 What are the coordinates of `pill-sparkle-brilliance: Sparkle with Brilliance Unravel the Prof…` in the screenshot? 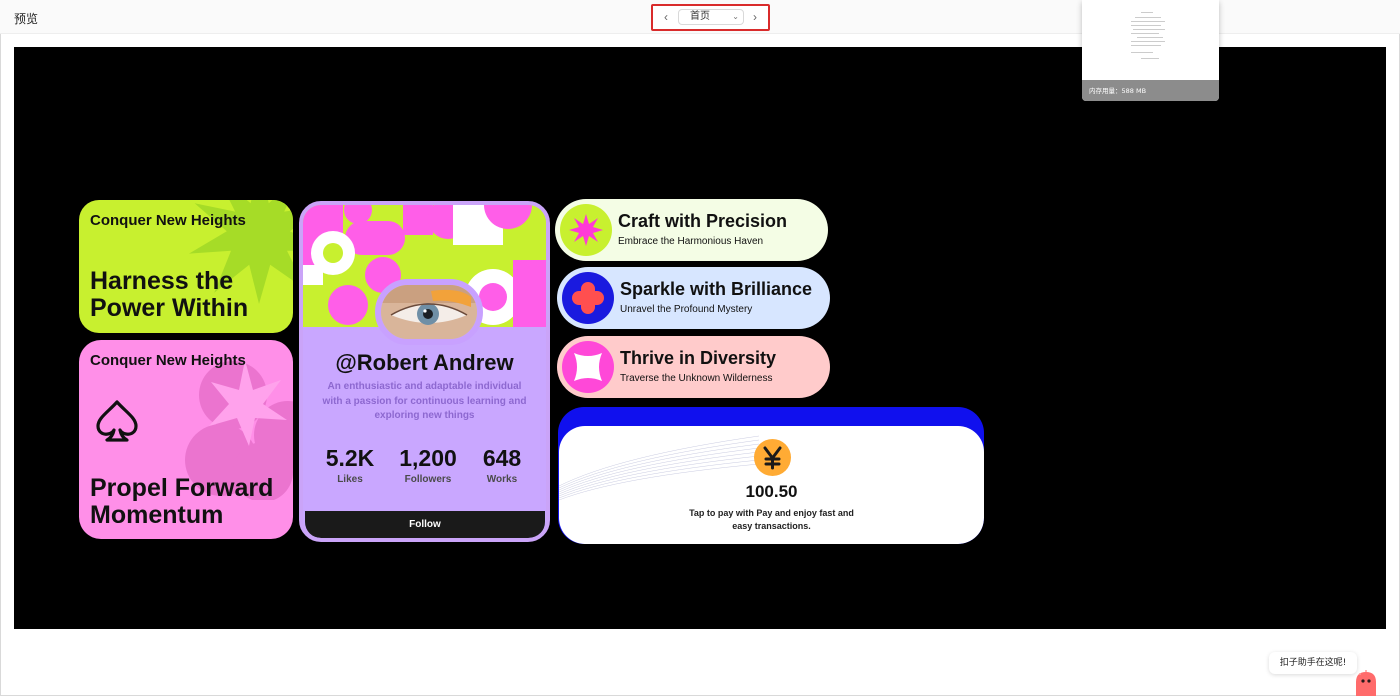 It's located at (693, 298).